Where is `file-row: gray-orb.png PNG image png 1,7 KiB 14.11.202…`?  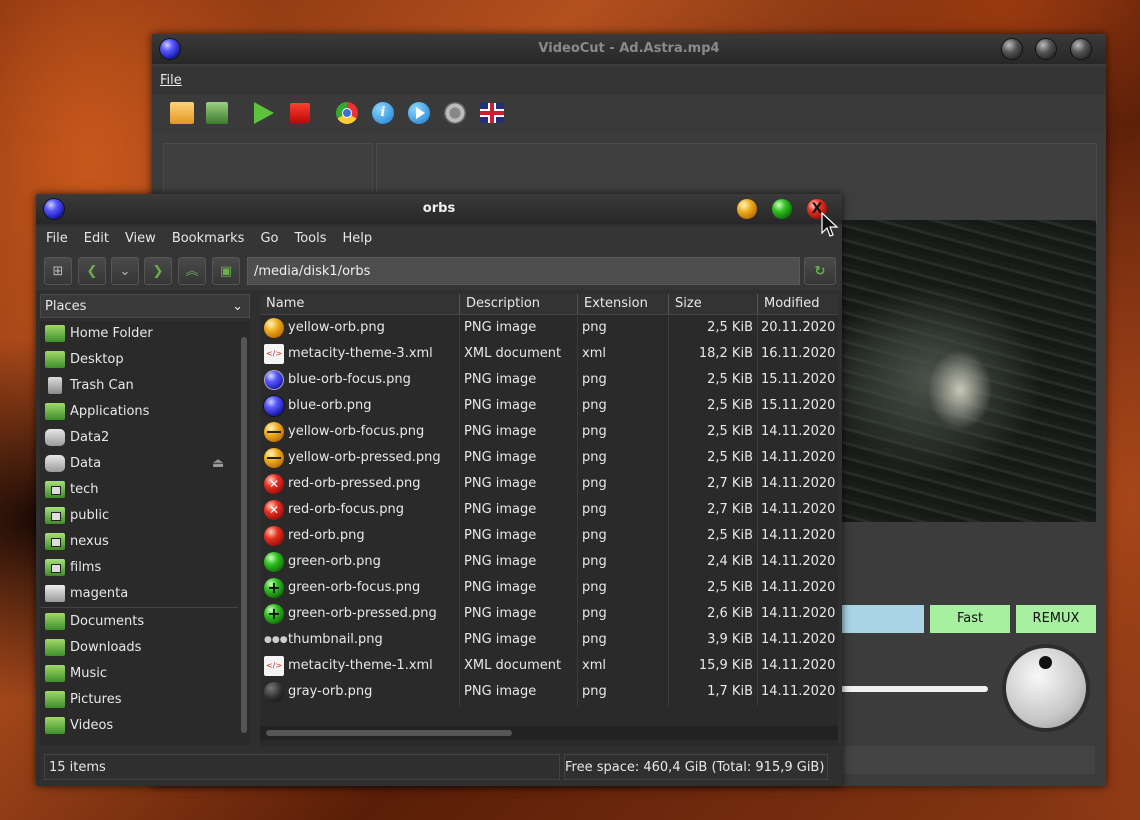
file-row: gray-orb.png PNG image png 1,7 KiB 14.11.202… is located at coordinates (549, 692).